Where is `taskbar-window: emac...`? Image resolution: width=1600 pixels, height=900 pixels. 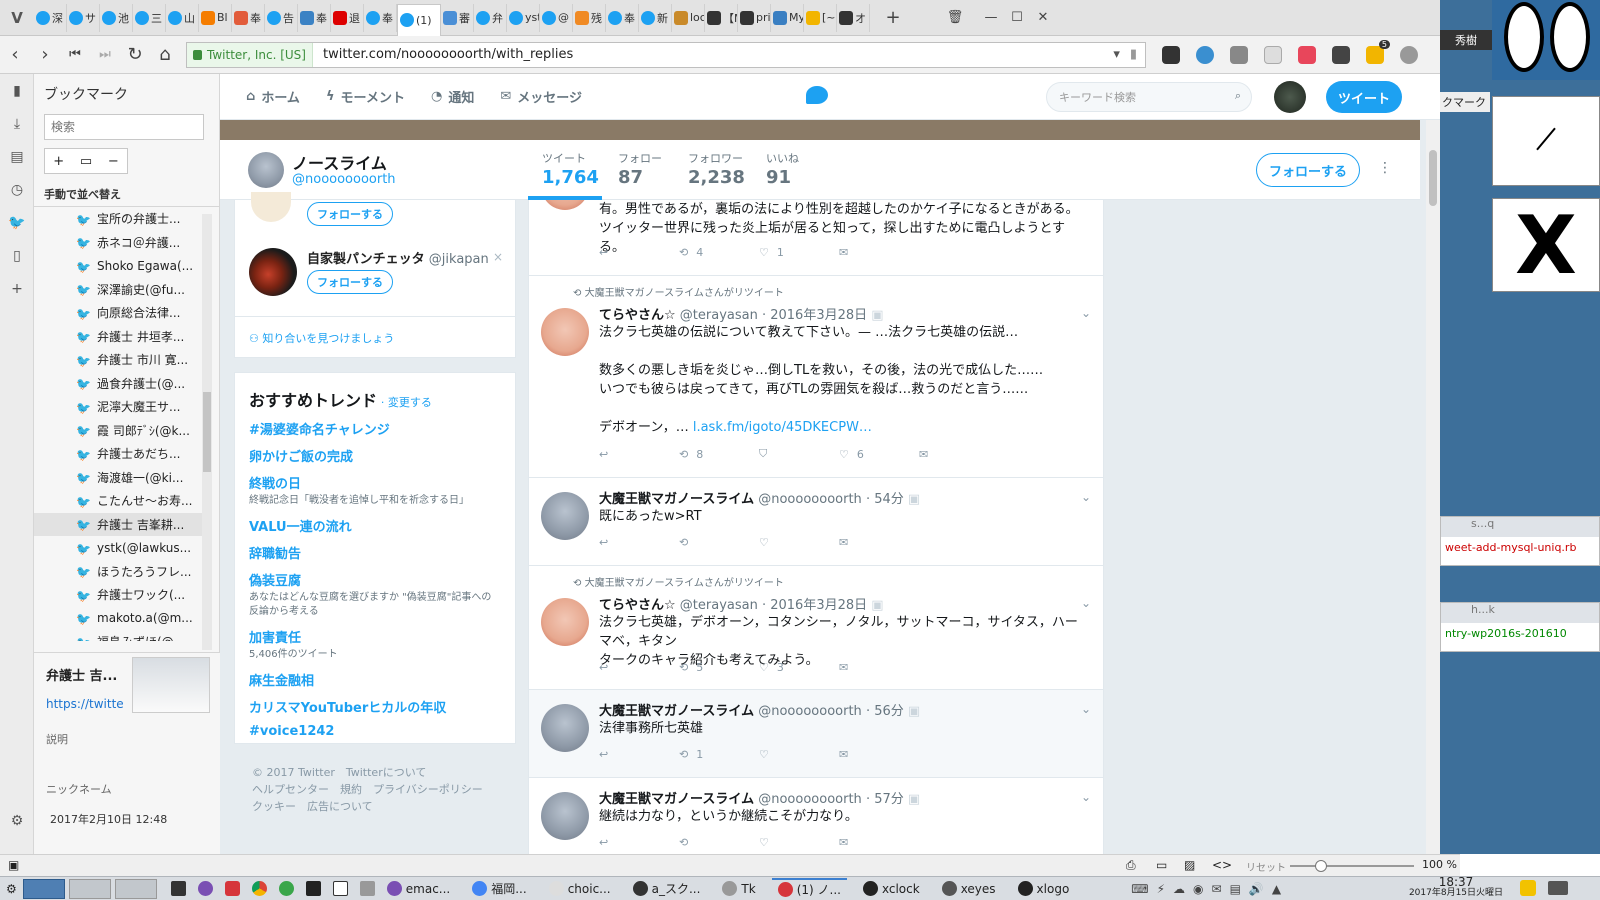
taskbar-window: emac... is located at coordinates (418, 889).